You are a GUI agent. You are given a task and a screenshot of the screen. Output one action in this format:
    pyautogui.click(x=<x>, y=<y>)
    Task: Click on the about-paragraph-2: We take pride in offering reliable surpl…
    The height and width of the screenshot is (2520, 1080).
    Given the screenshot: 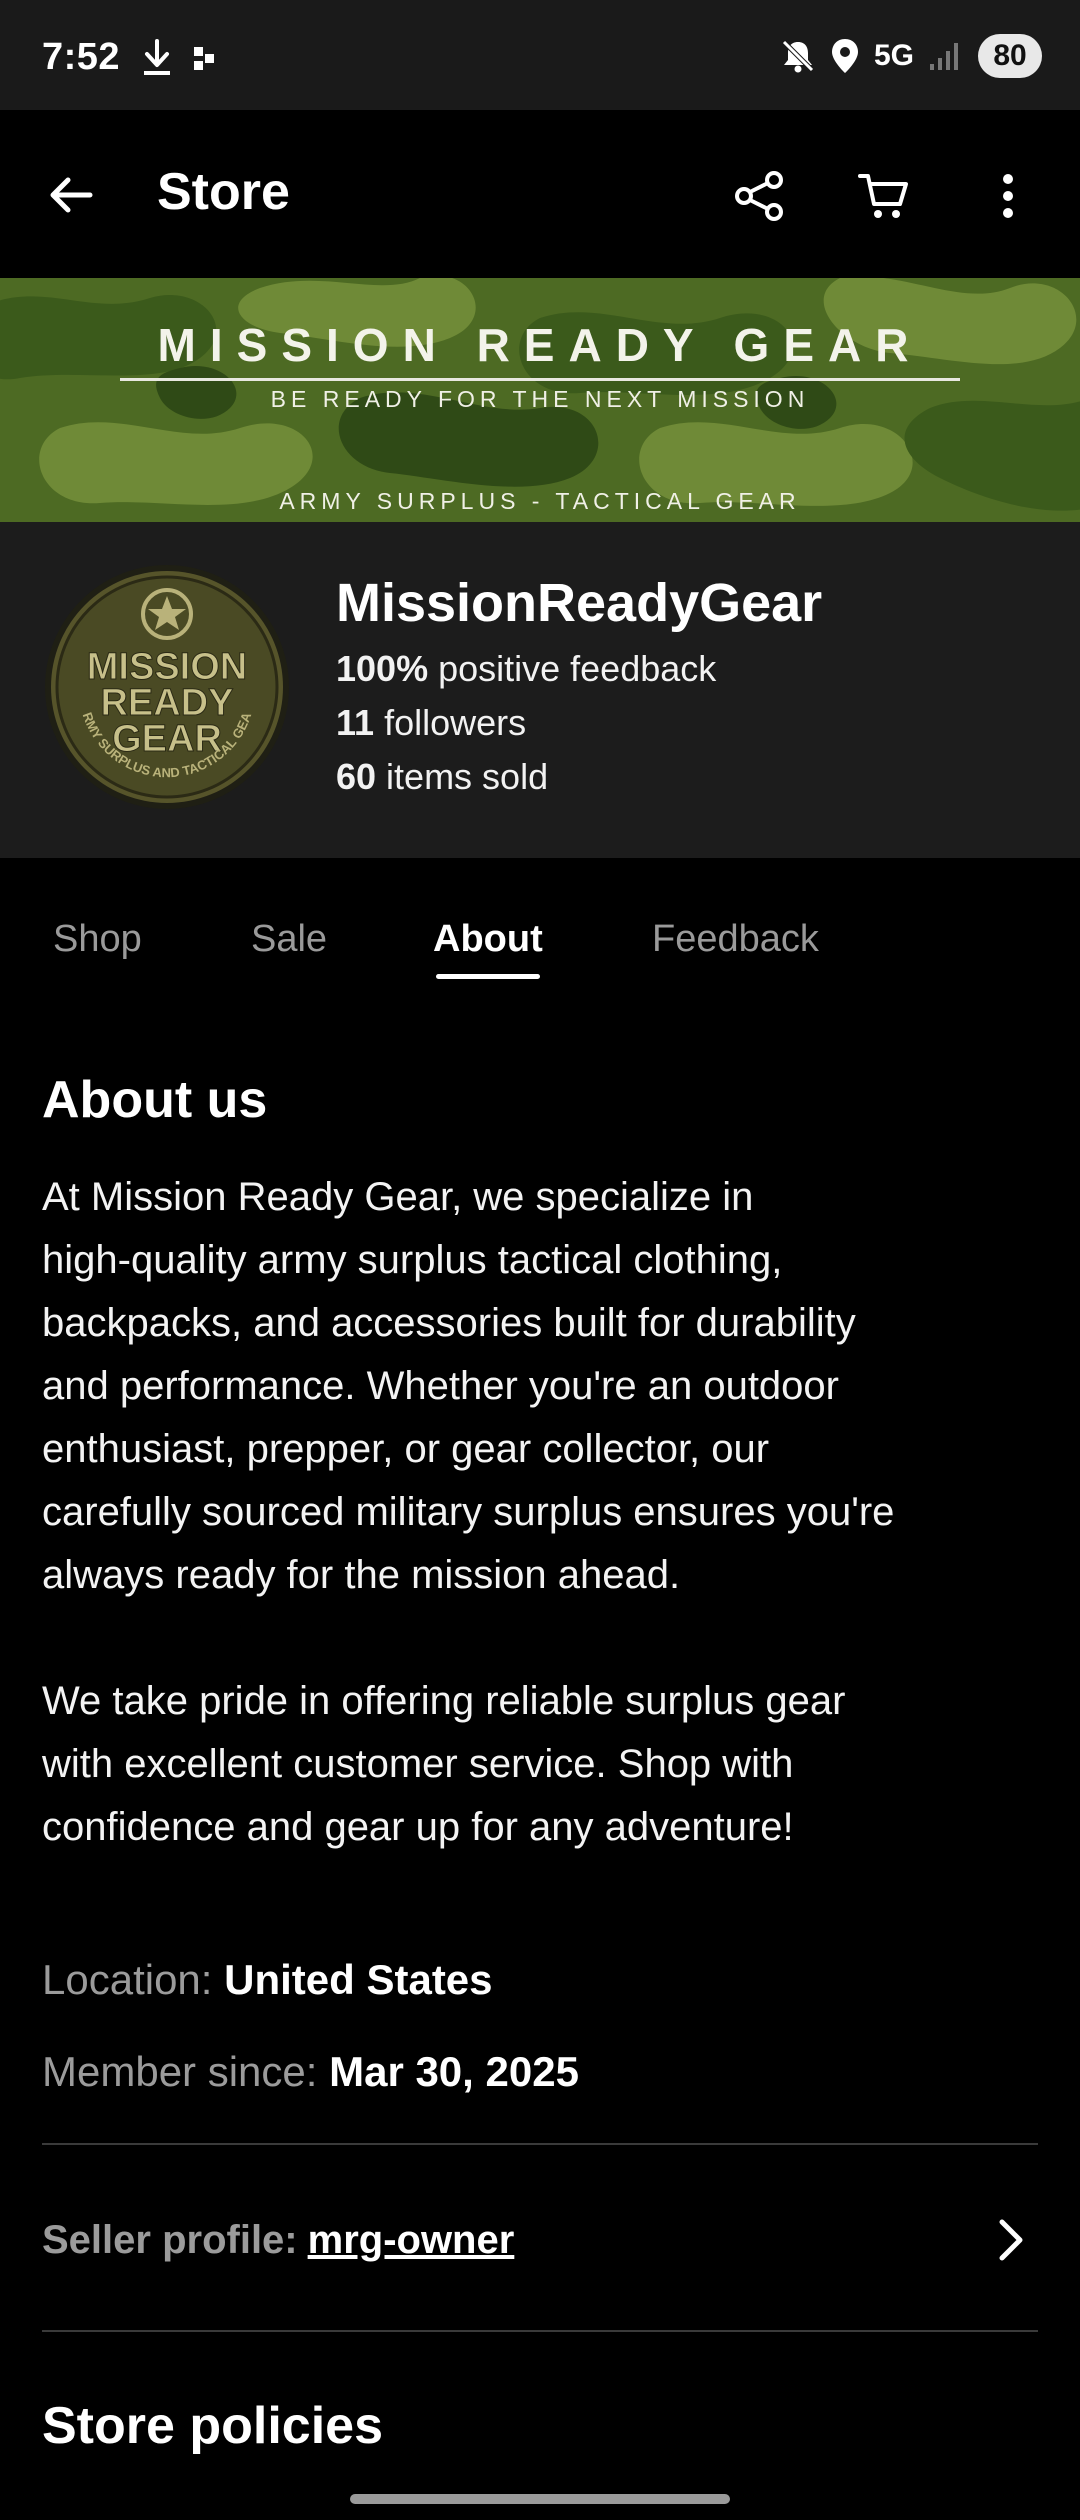 What is the action you would take?
    pyautogui.click(x=542, y=1764)
    